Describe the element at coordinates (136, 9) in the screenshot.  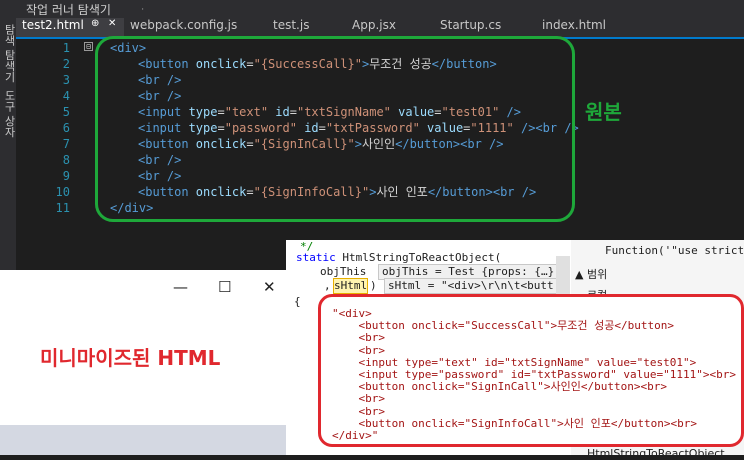
I see `pin-icon: ᅟ ᆞ` at that location.